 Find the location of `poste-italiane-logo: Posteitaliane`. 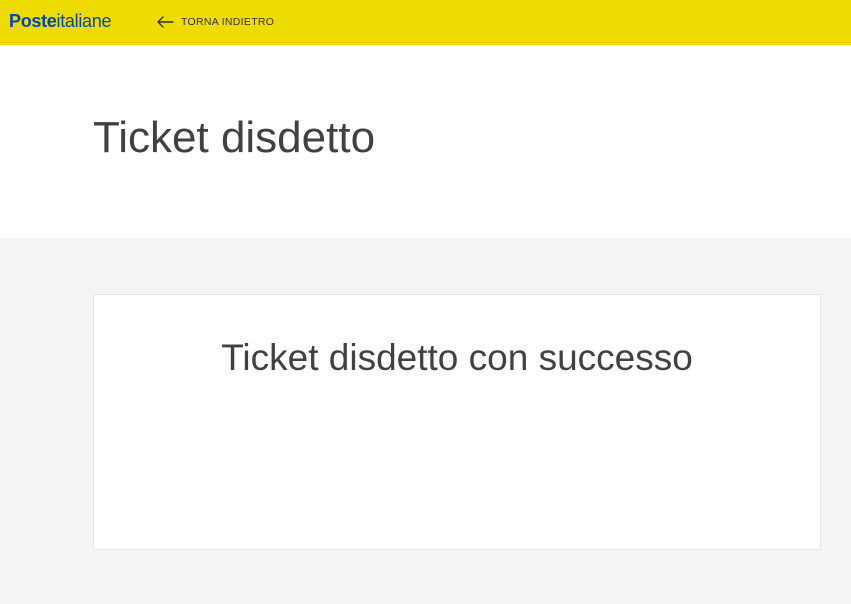

poste-italiane-logo: Posteitaliane is located at coordinates (60, 21).